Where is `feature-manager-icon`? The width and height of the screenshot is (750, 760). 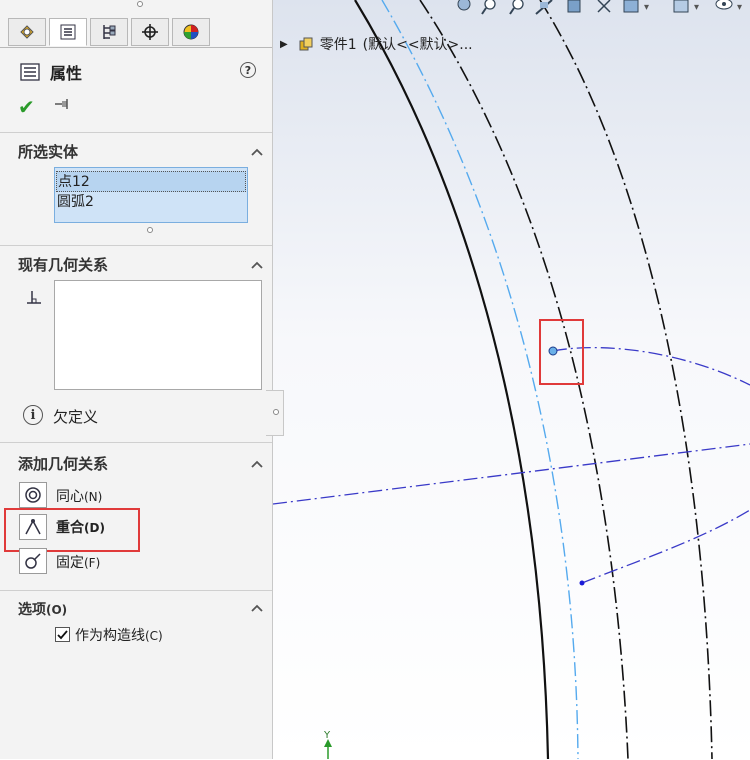
feature-manager-icon is located at coordinates (27, 32).